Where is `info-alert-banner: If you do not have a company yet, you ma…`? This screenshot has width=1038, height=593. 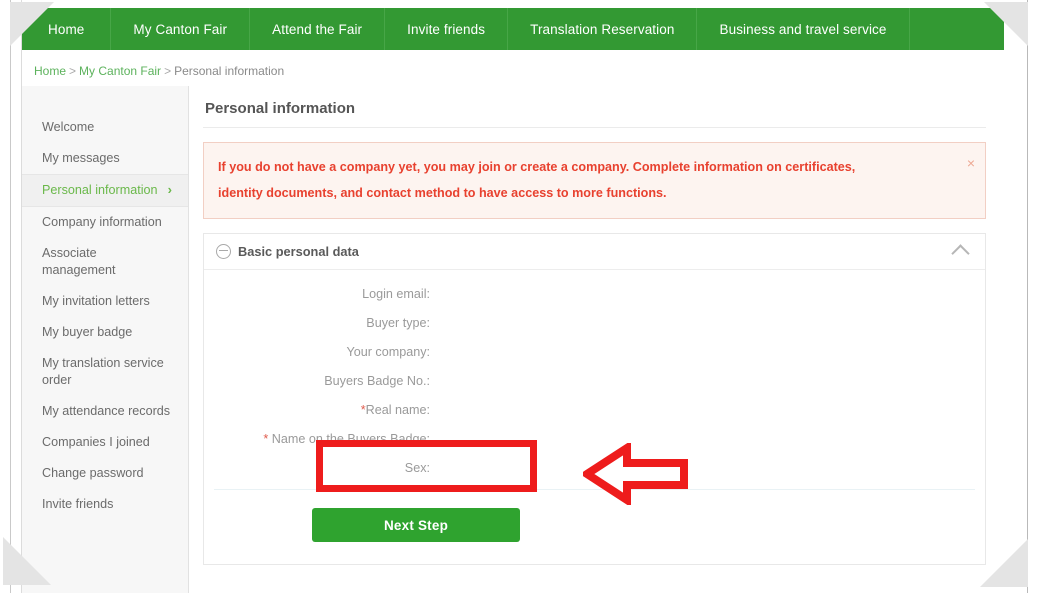 info-alert-banner: If you do not have a company yet, you ma… is located at coordinates (594, 180).